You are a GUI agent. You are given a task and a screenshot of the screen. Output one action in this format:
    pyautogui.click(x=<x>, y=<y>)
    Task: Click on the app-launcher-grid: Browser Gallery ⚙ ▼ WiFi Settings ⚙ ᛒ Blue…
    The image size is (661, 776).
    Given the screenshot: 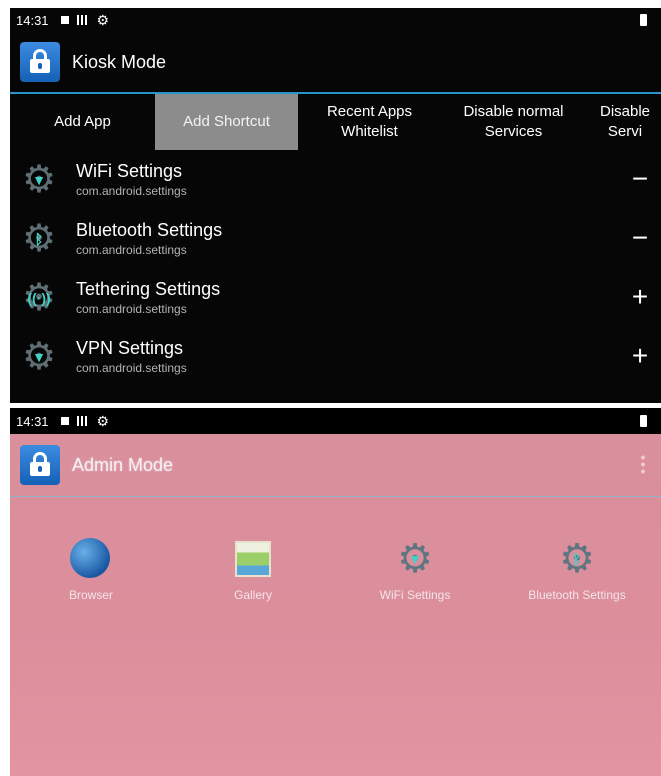 What is the action you would take?
    pyautogui.click(x=335, y=570)
    